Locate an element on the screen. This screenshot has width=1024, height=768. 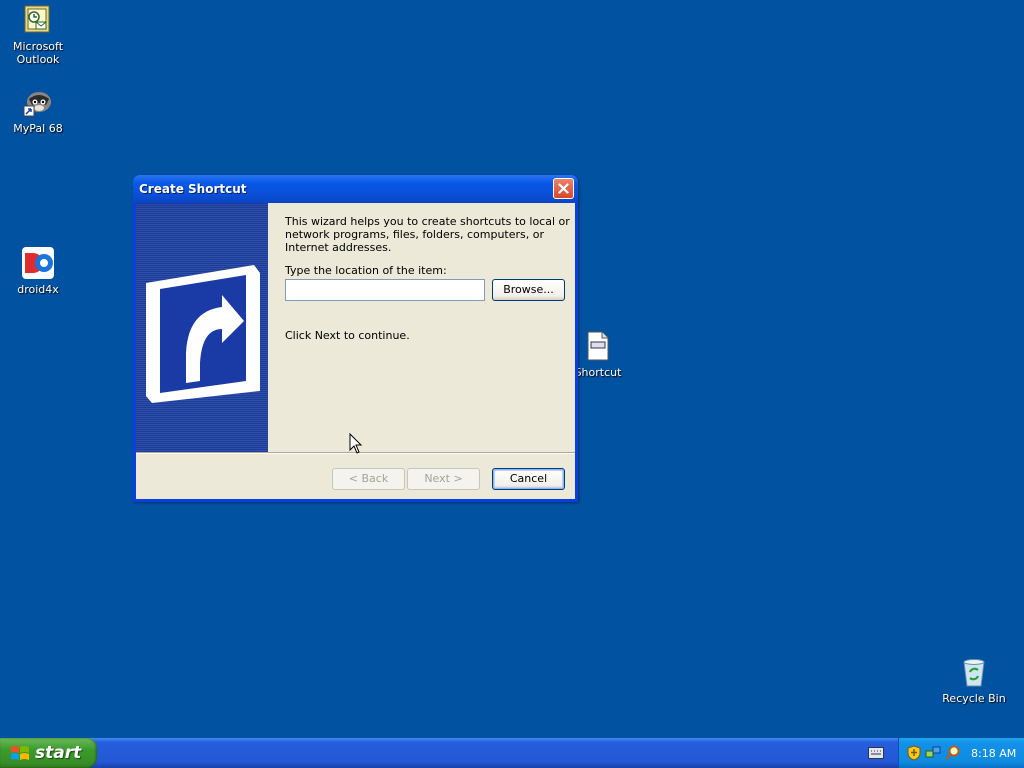
droid4x-icon is located at coordinates (38, 263).